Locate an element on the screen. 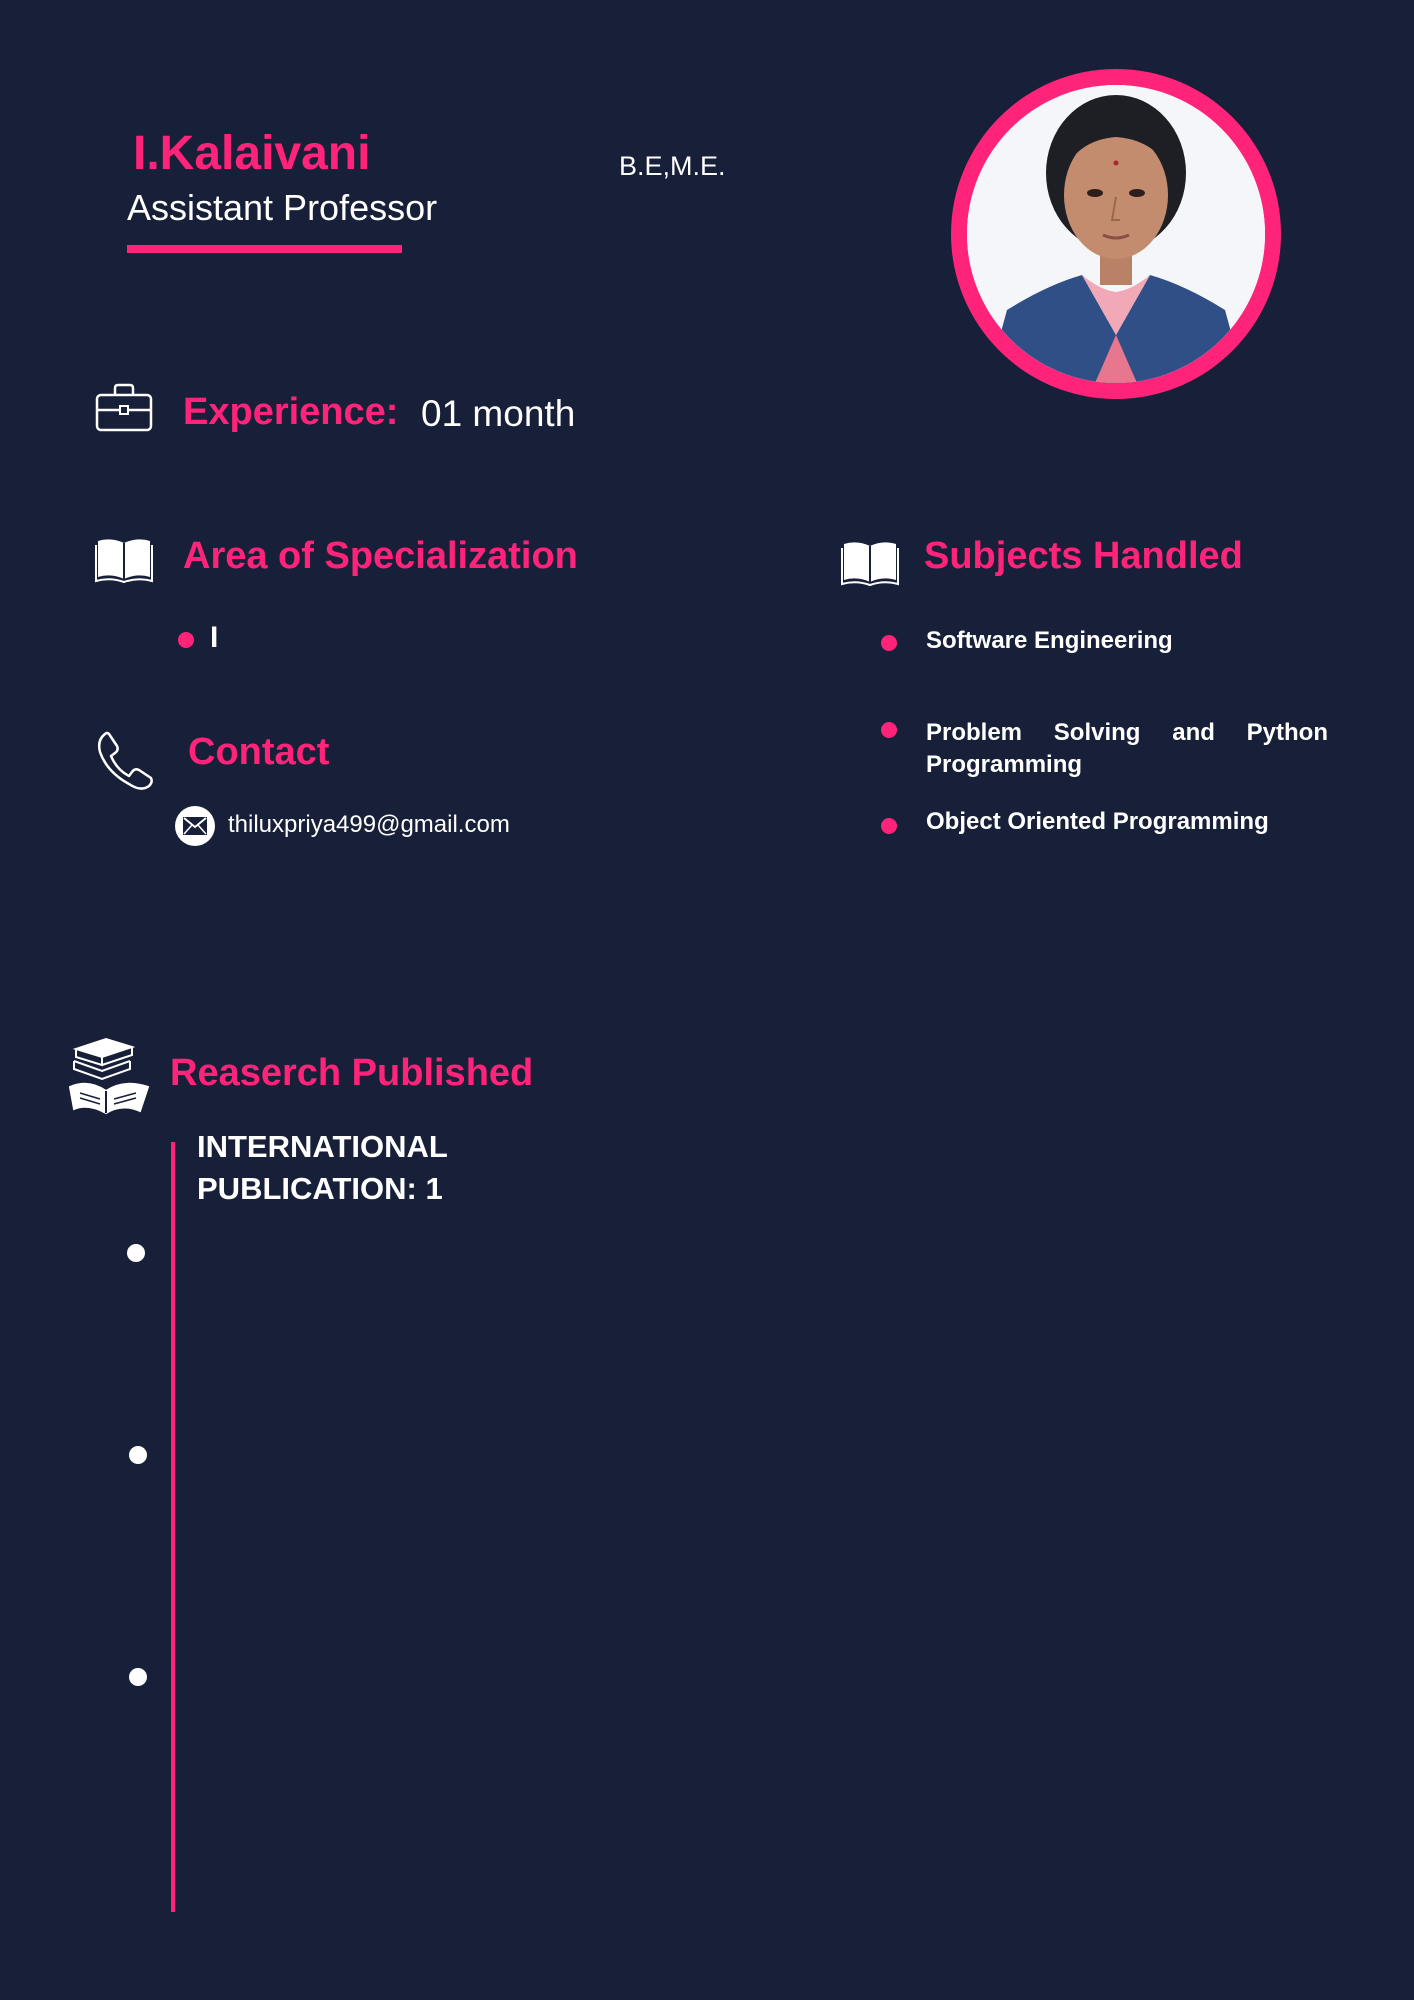  publication-item: INTERNATIONAL PUBLICATION: 1 is located at coordinates (322, 1167).